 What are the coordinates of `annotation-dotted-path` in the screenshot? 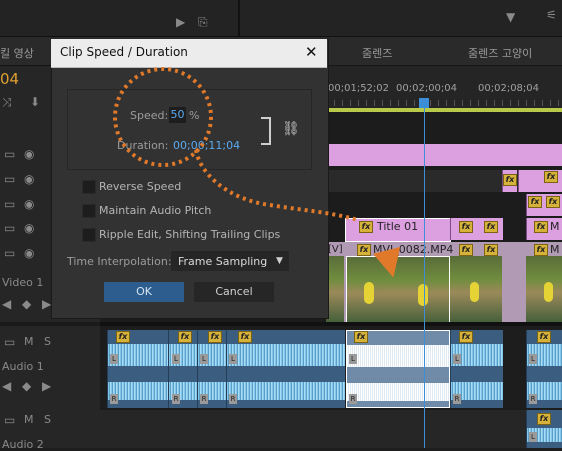 It's located at (276, 185).